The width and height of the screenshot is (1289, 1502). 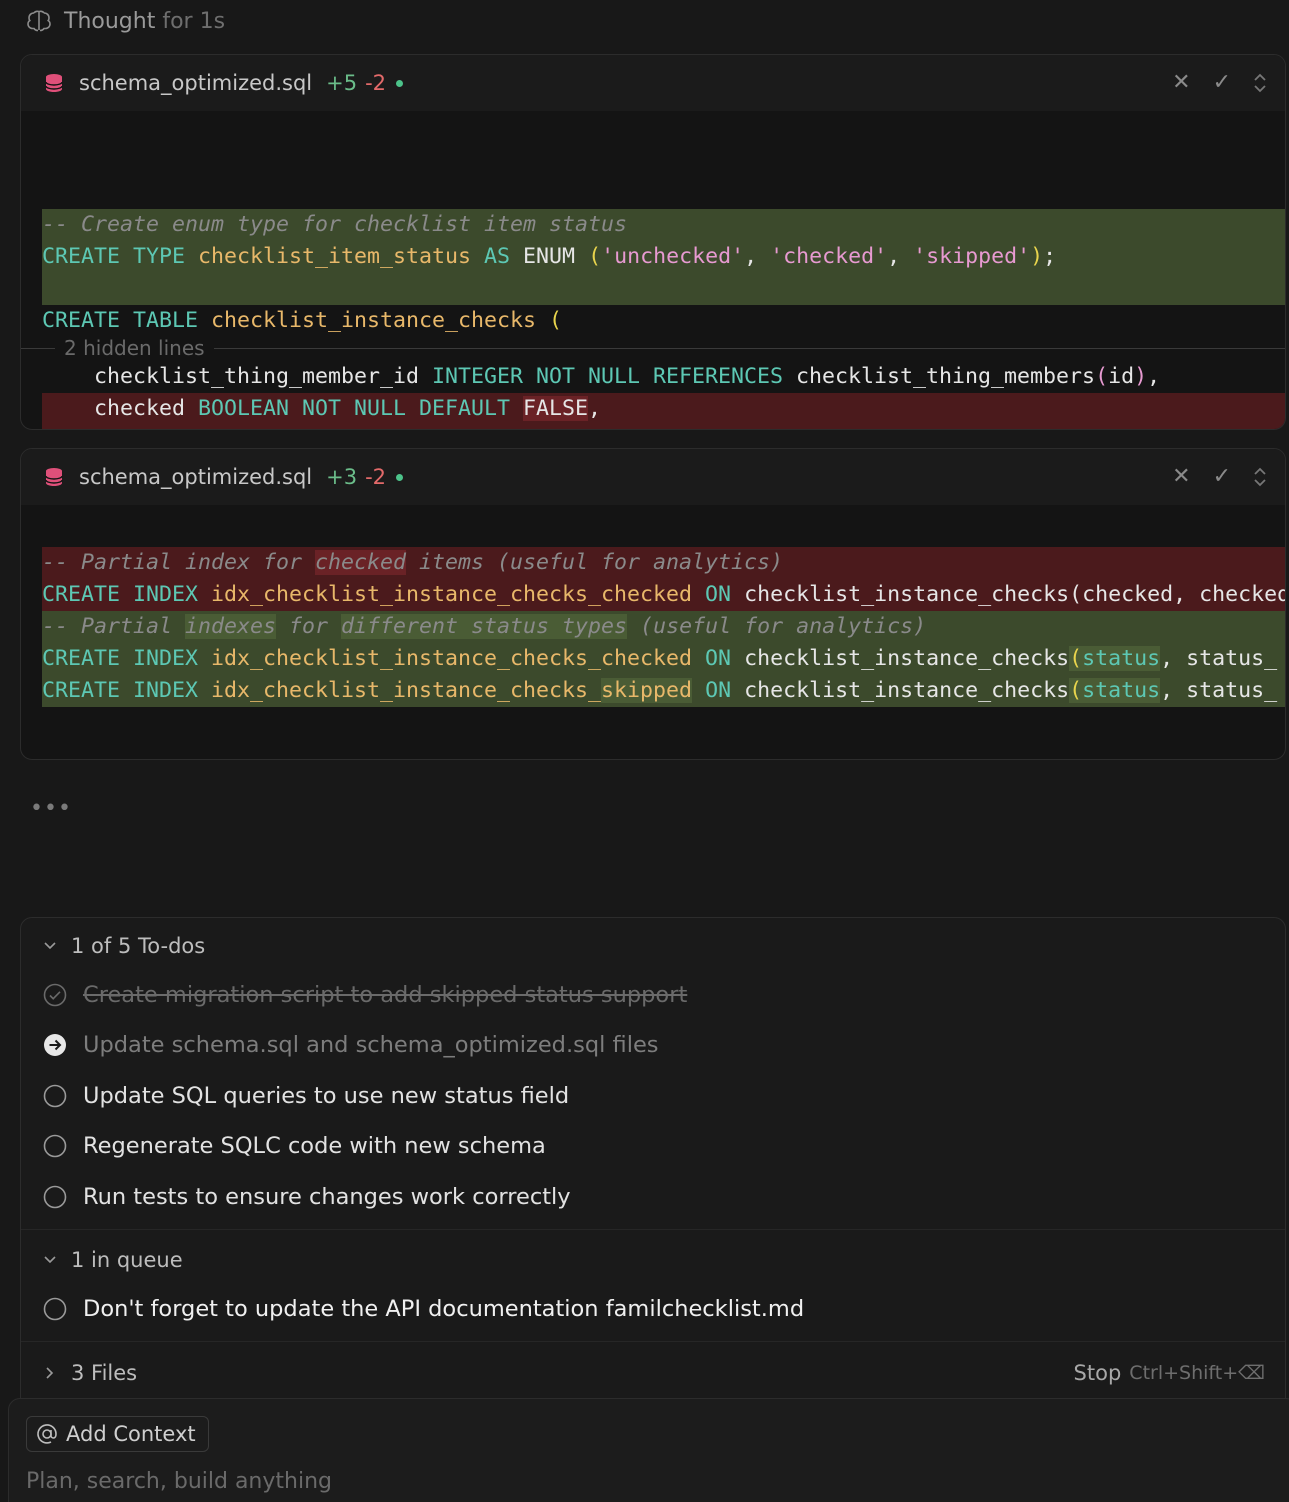 What do you see at coordinates (110, 21) in the screenshot?
I see `thought-label: Thought` at bounding box center [110, 21].